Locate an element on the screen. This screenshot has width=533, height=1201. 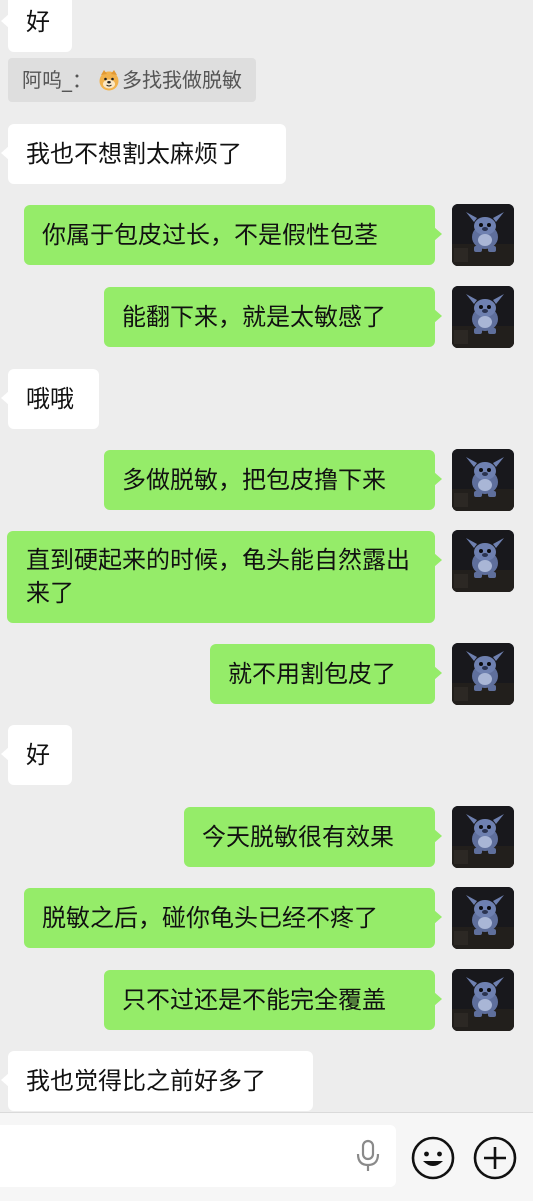
message-text: 今天脱敏很有效果 is located at coordinates (298, 837).